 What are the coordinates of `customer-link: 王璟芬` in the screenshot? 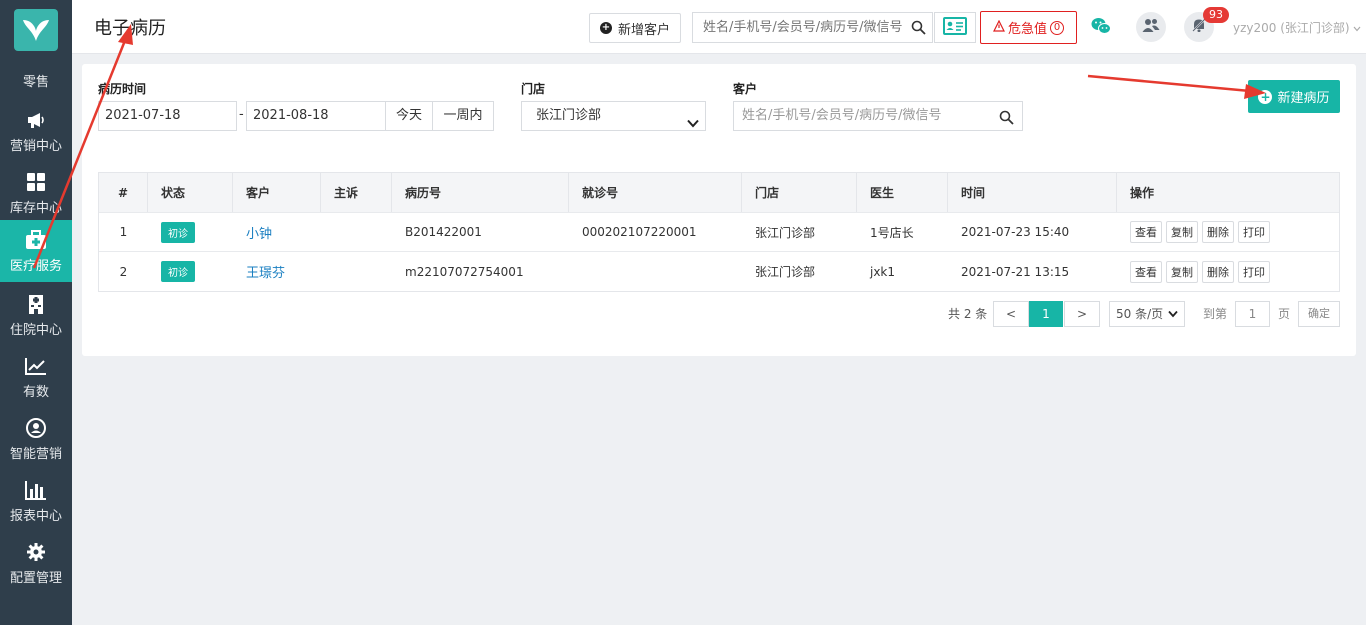 It's located at (265, 271).